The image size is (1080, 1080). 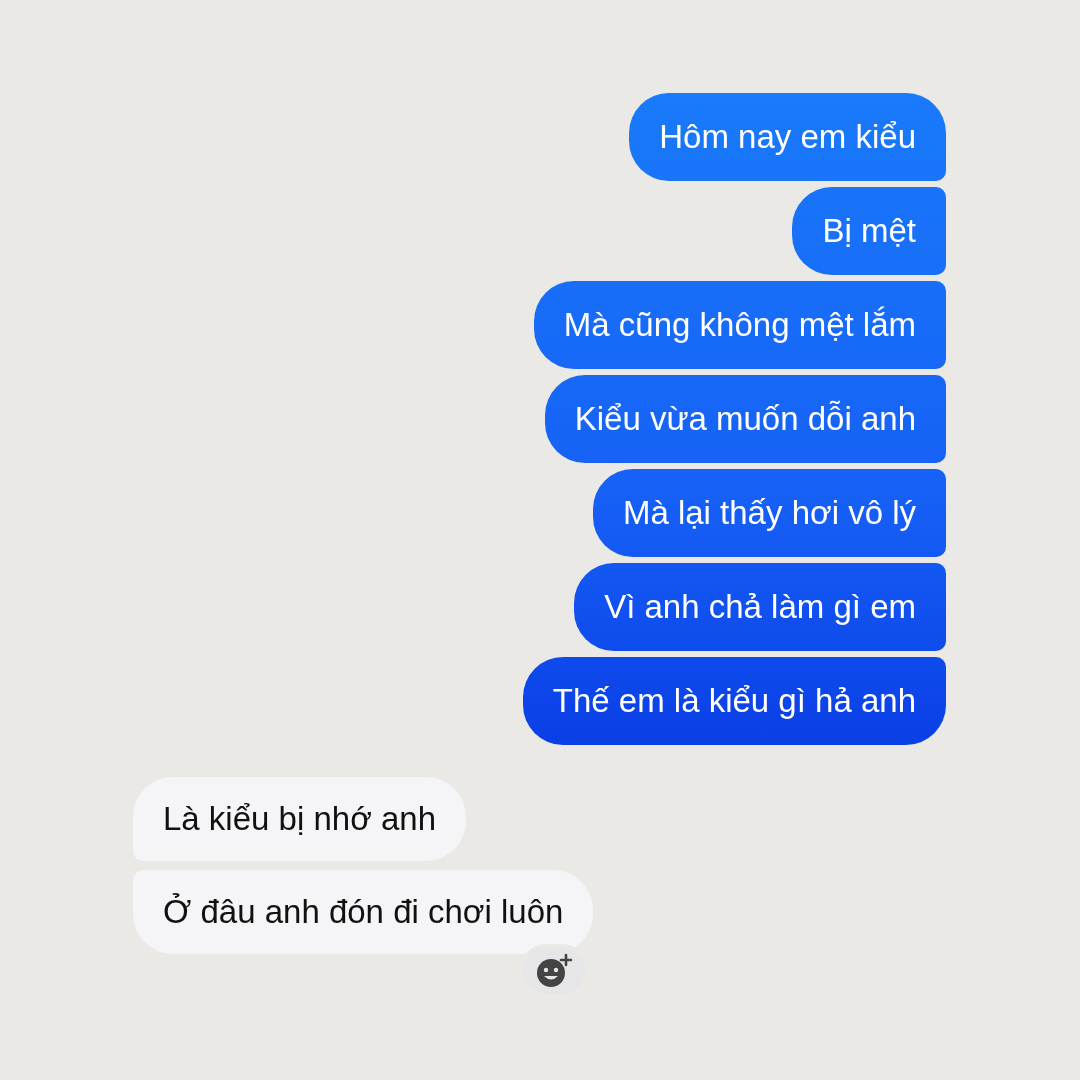 What do you see at coordinates (787, 137) in the screenshot?
I see `message-bubble: Hôm nay em kiểu` at bounding box center [787, 137].